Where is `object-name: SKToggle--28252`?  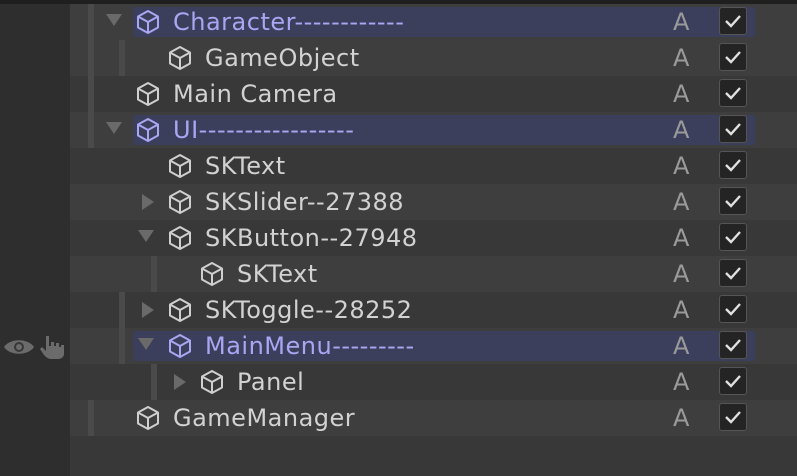 object-name: SKToggle--28252 is located at coordinates (309, 310).